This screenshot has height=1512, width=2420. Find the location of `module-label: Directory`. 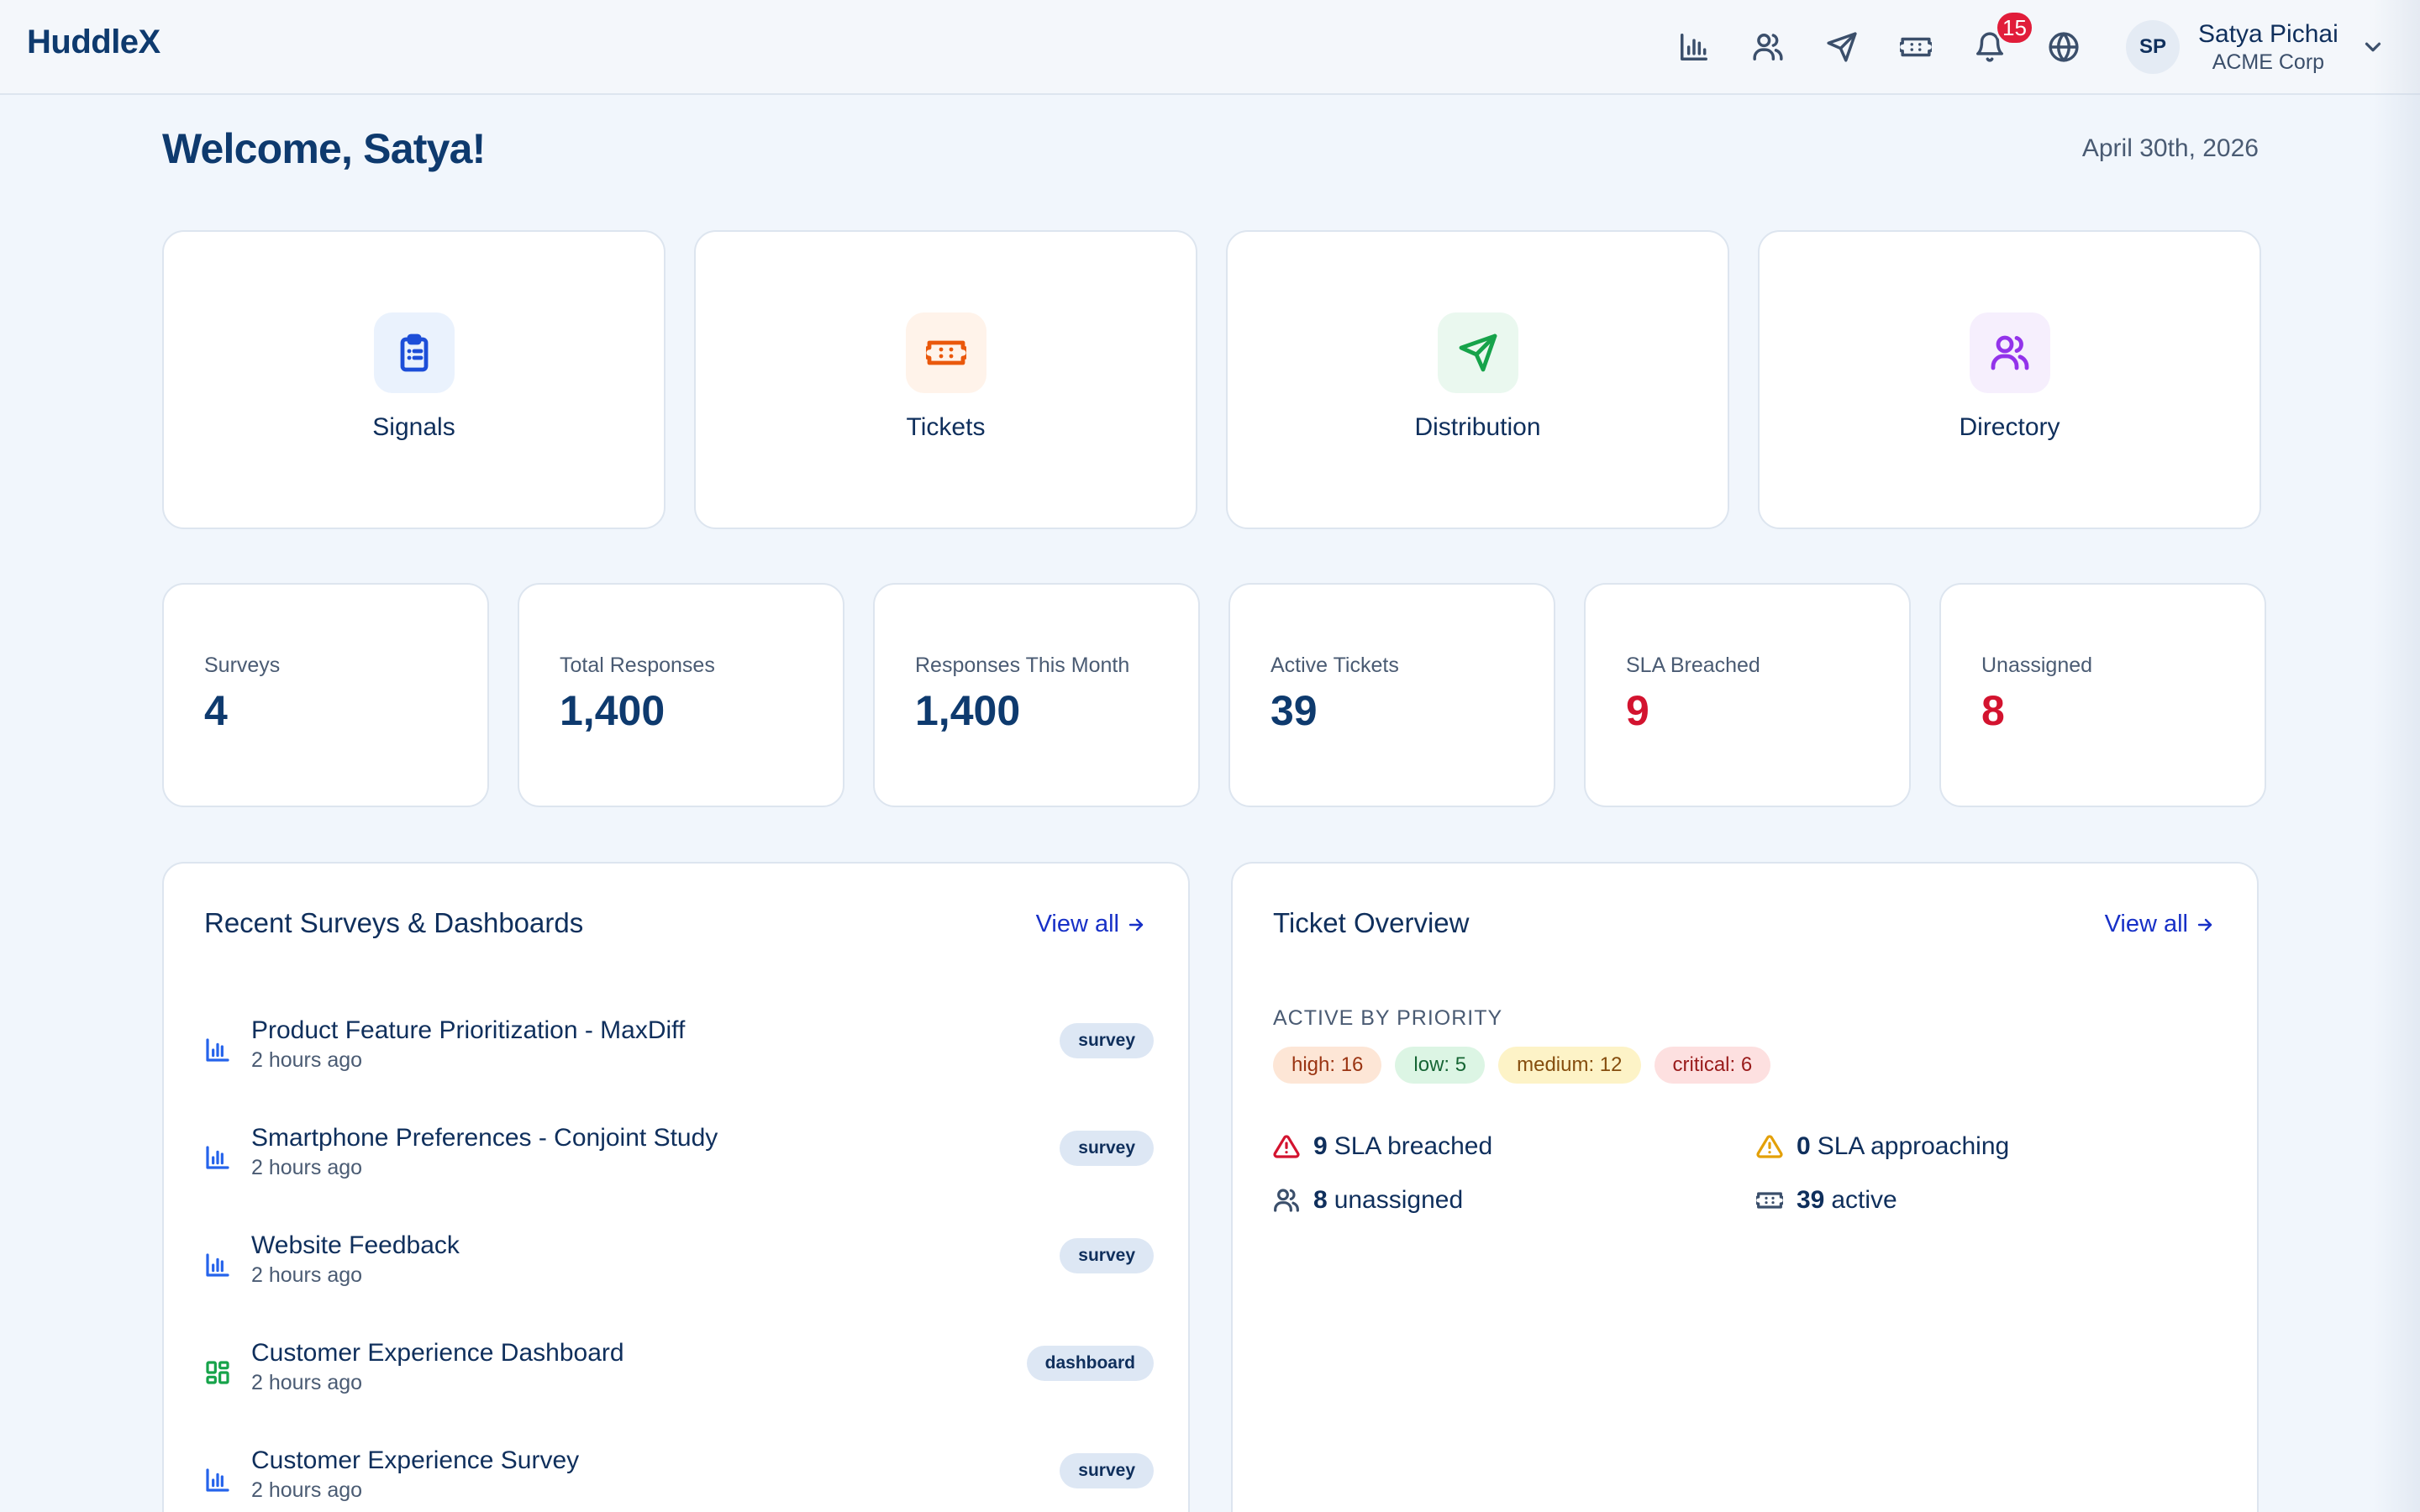

module-label: Directory is located at coordinates (2009, 427).